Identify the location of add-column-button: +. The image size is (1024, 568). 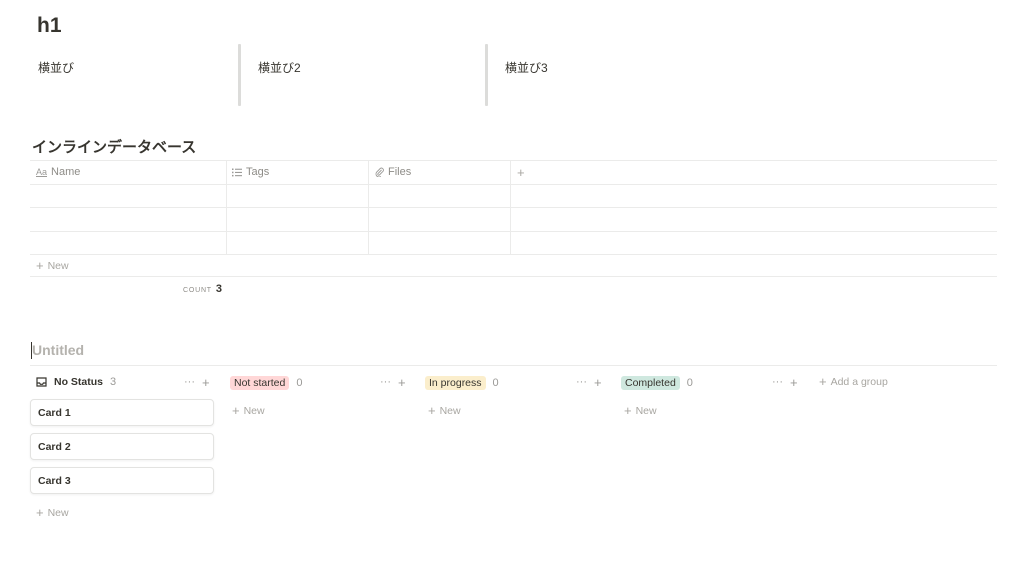
(521, 172).